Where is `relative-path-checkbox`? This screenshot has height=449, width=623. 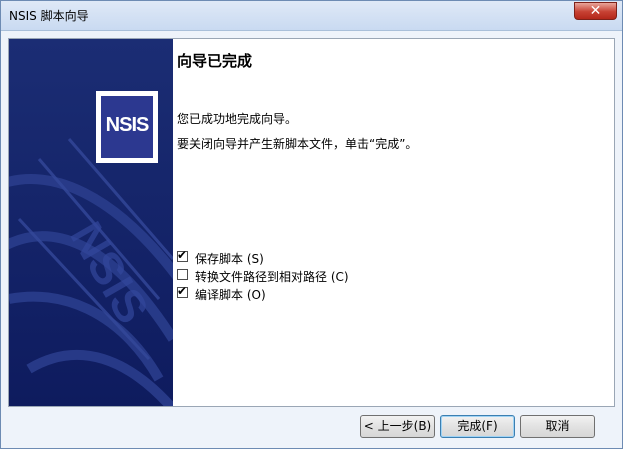 relative-path-checkbox is located at coordinates (182, 274).